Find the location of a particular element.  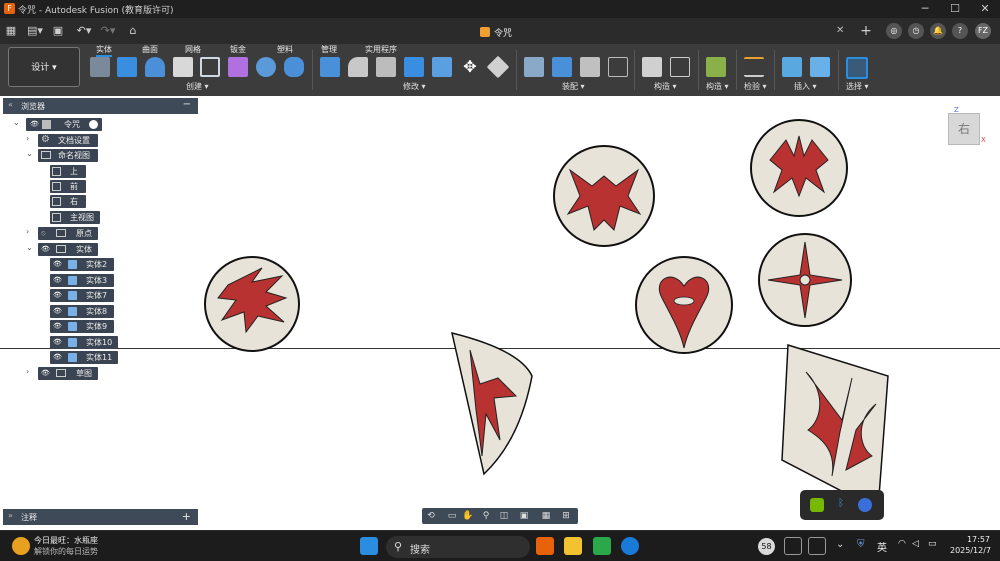

token-demon is located at coordinates (604, 196).